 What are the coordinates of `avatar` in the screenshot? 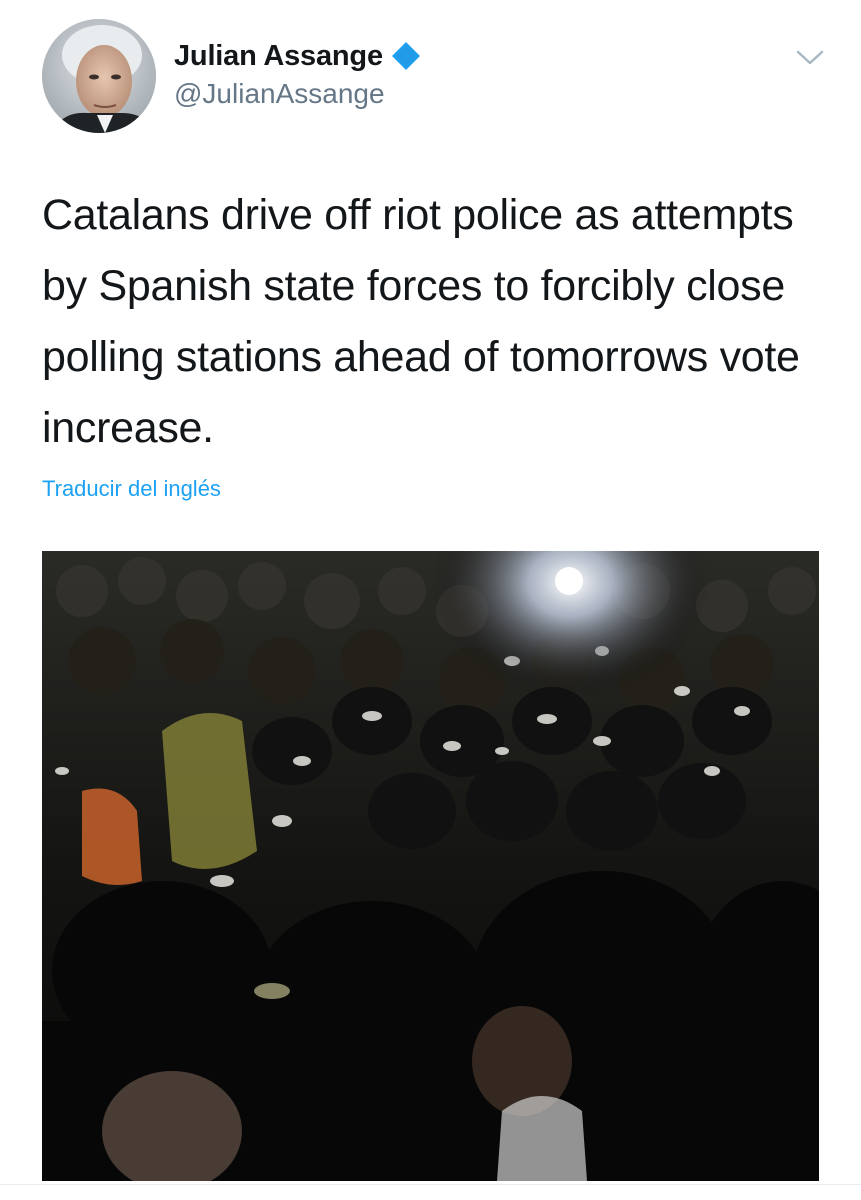 It's located at (99, 76).